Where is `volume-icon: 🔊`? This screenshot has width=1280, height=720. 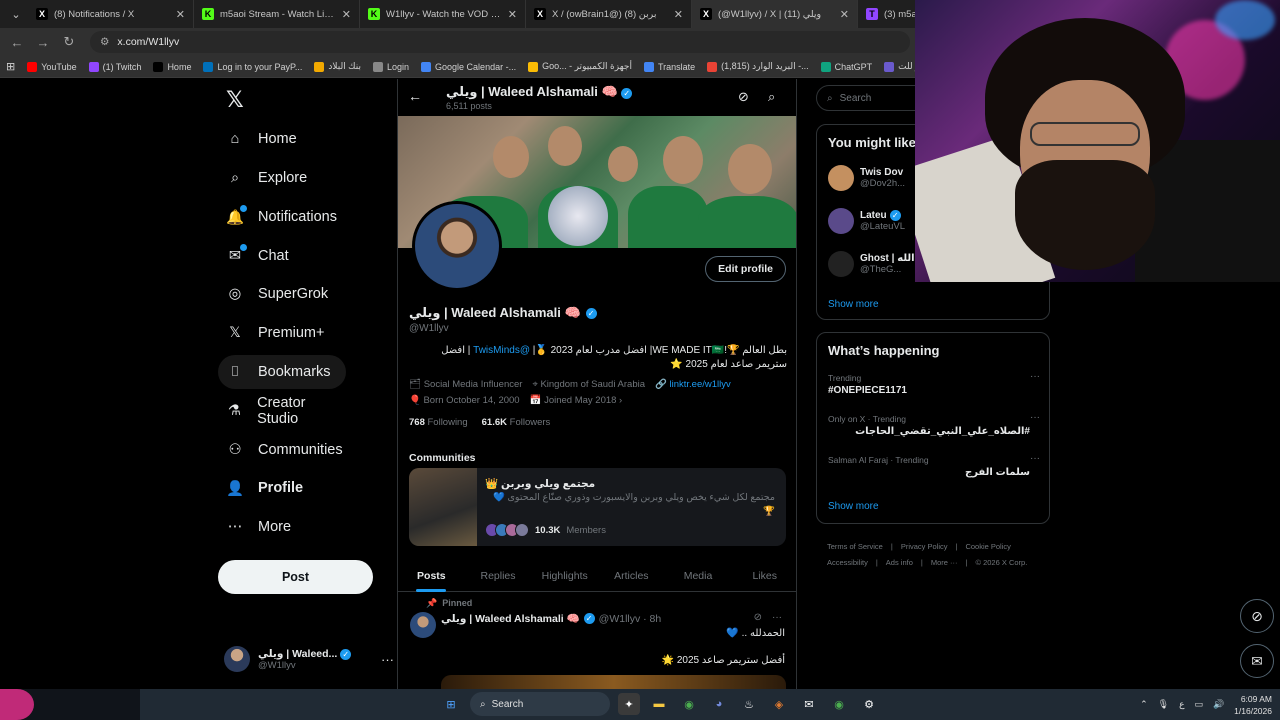 volume-icon: 🔊 is located at coordinates (1218, 704).